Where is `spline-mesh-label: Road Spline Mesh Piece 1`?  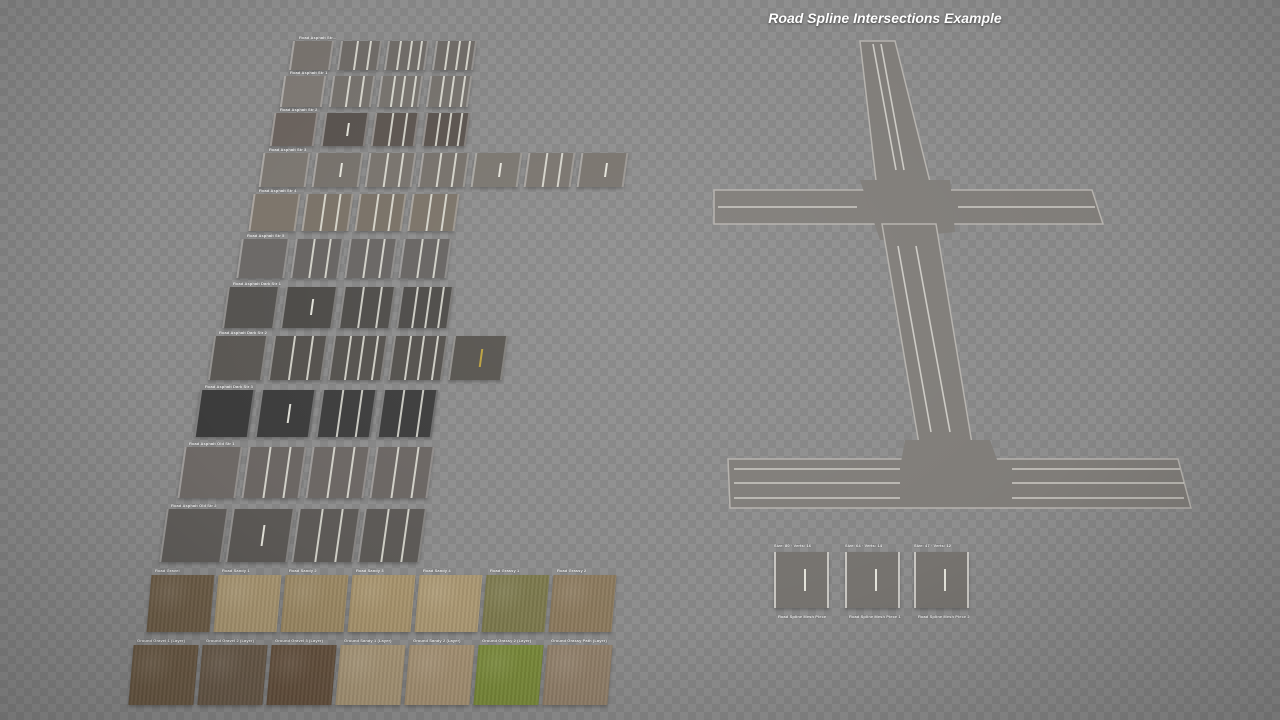
spline-mesh-label: Road Spline Mesh Piece 1 is located at coordinates (875, 616).